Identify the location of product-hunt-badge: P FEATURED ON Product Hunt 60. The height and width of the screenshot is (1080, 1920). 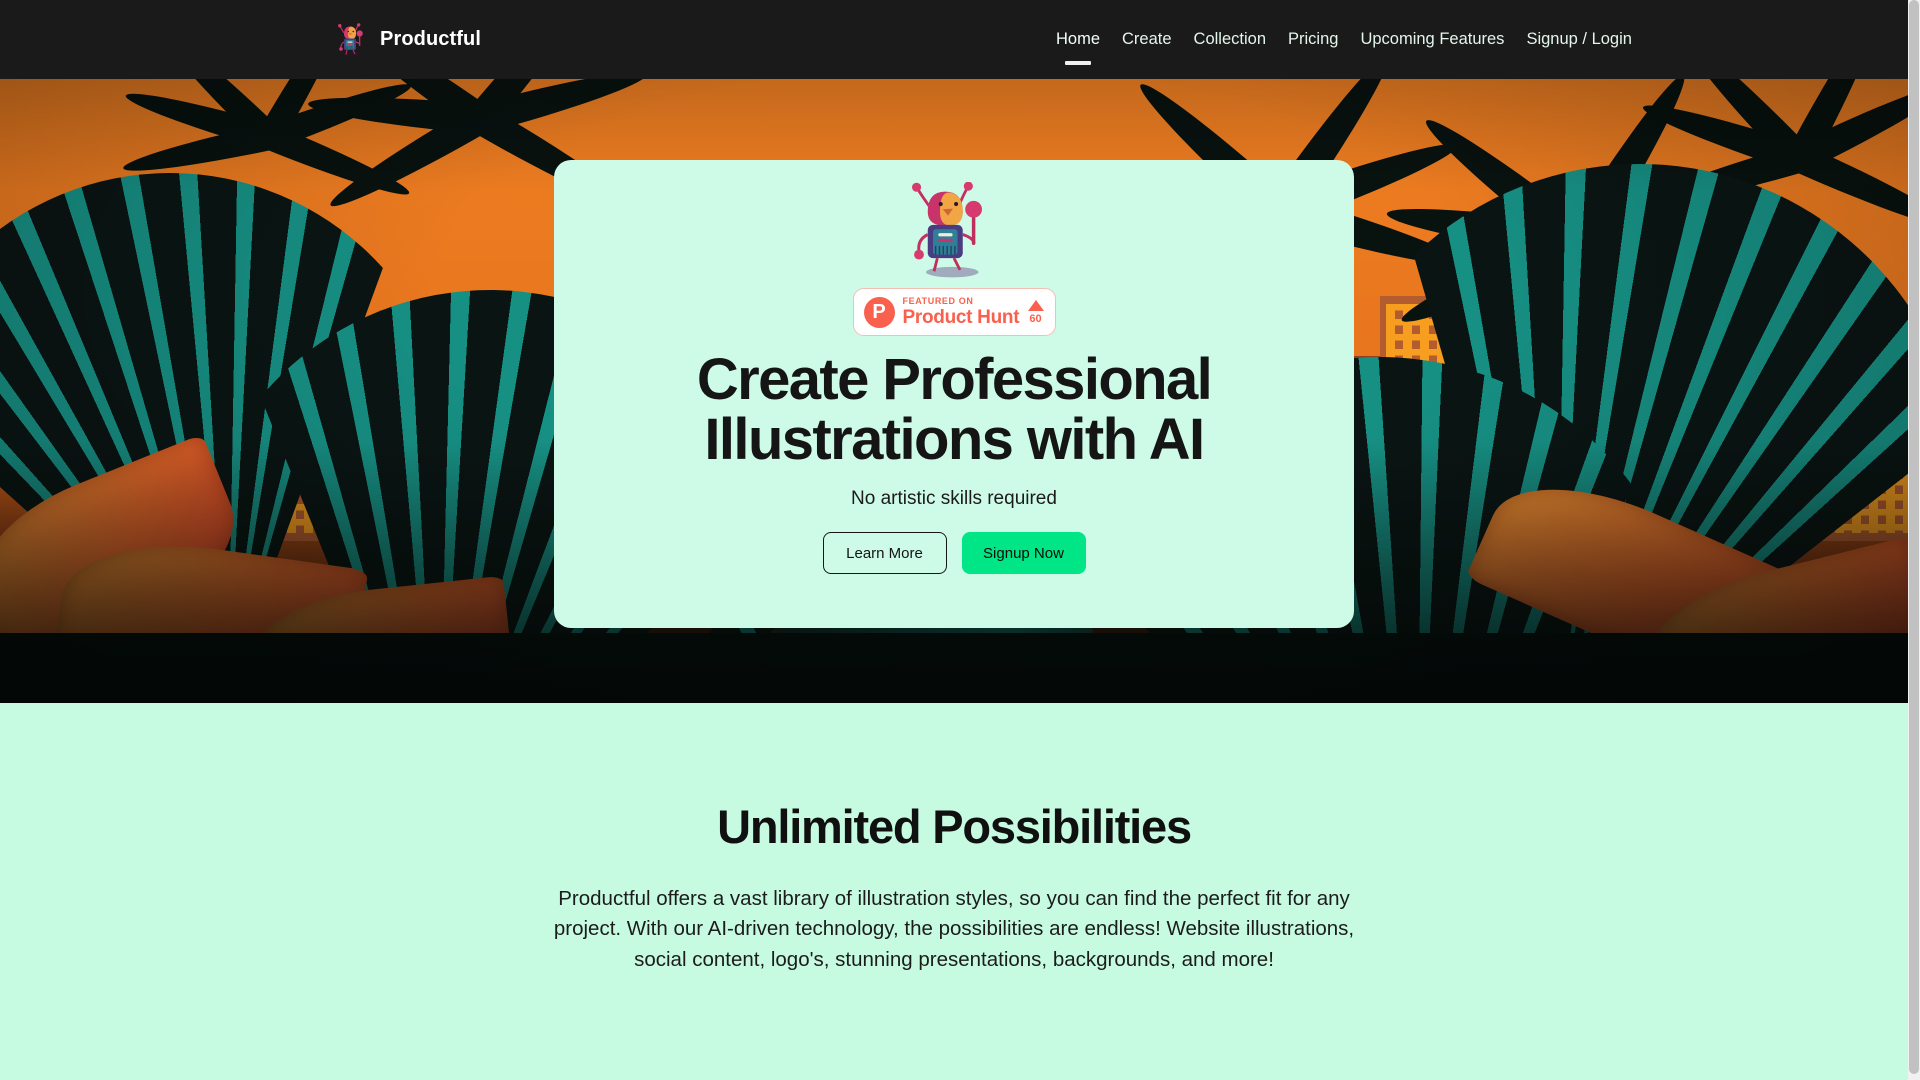
(954, 312).